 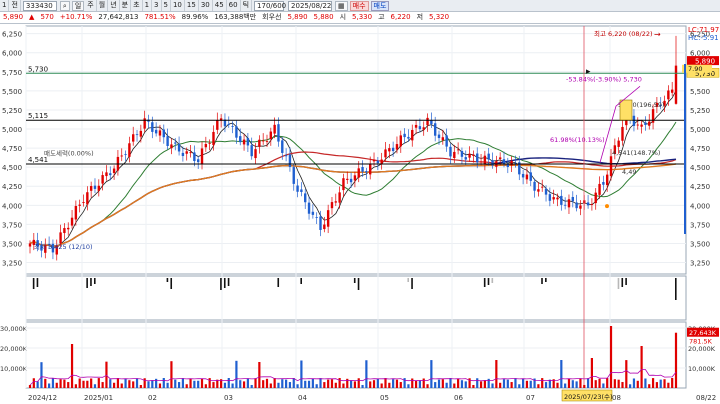 I want to click on period-option-5: 1, so click(x=148, y=5).